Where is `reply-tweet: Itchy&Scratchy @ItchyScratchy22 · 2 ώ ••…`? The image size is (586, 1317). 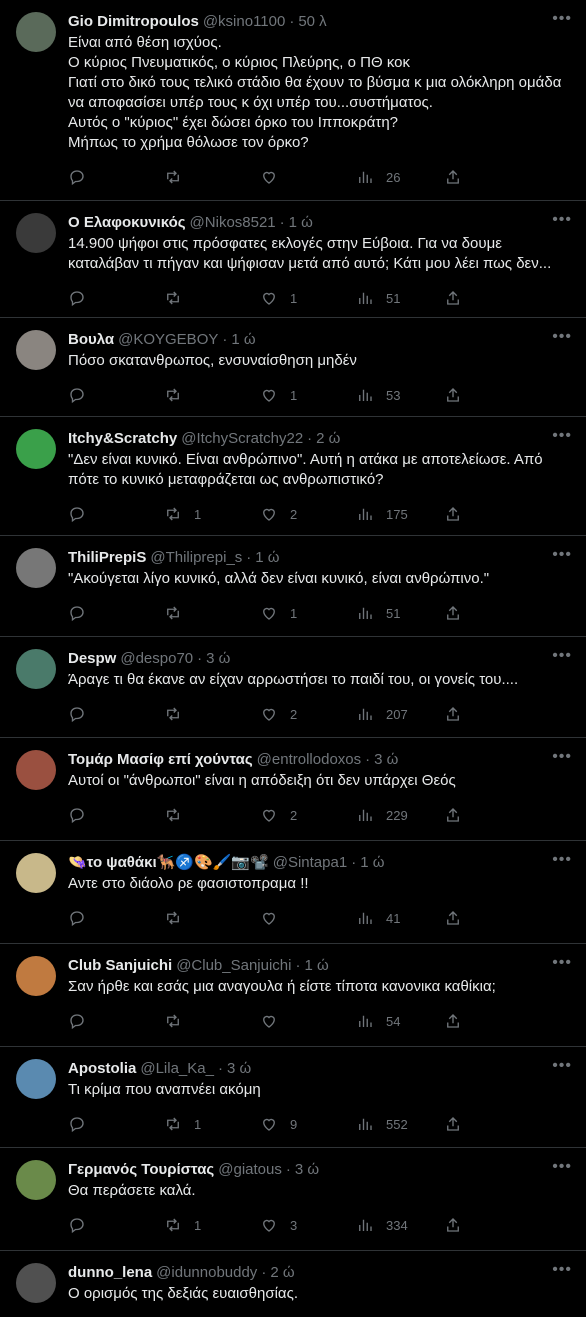
reply-tweet: Itchy&Scratchy @ItchyScratchy22 · 2 ώ ••… is located at coordinates (293, 476).